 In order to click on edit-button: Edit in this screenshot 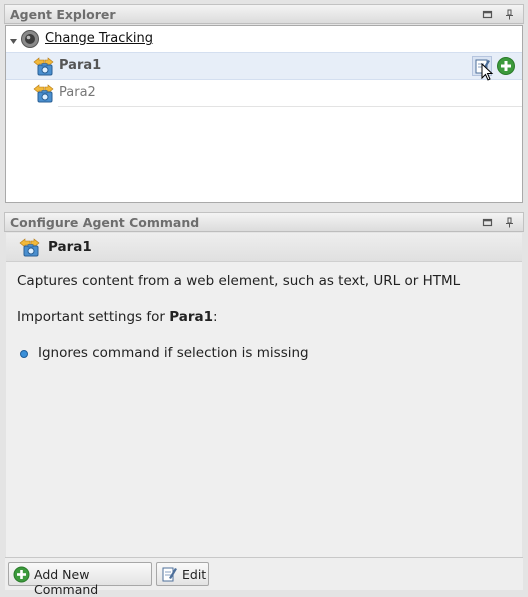, I will do `click(182, 574)`.